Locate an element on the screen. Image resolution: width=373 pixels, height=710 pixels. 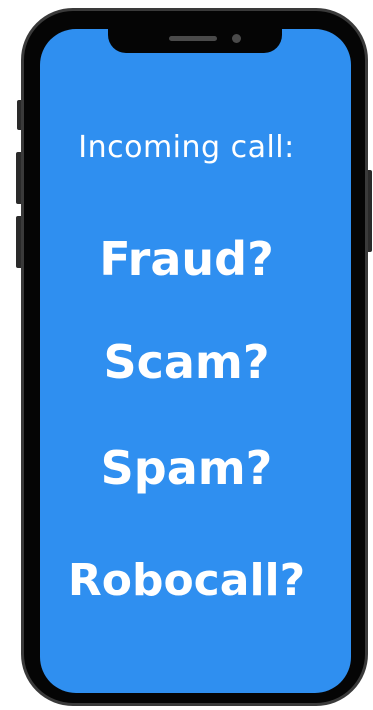
question-fraud: Fraud? is located at coordinates (186, 259).